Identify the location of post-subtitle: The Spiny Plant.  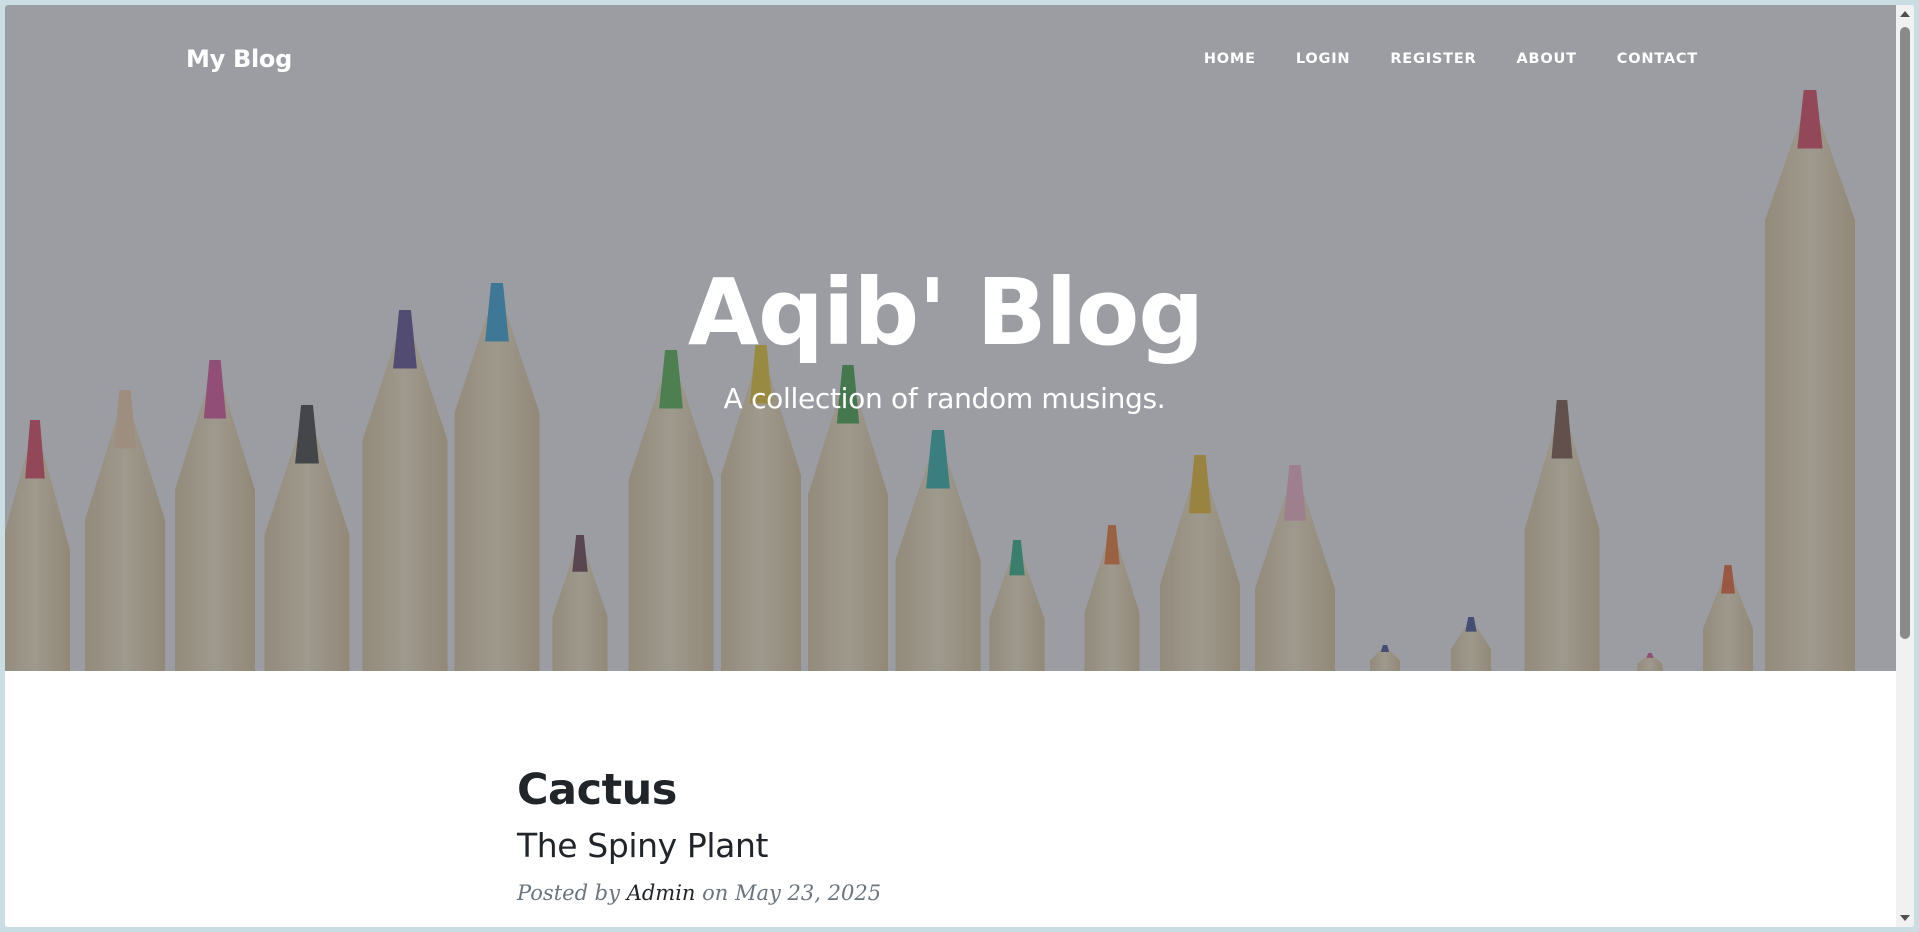
(643, 846).